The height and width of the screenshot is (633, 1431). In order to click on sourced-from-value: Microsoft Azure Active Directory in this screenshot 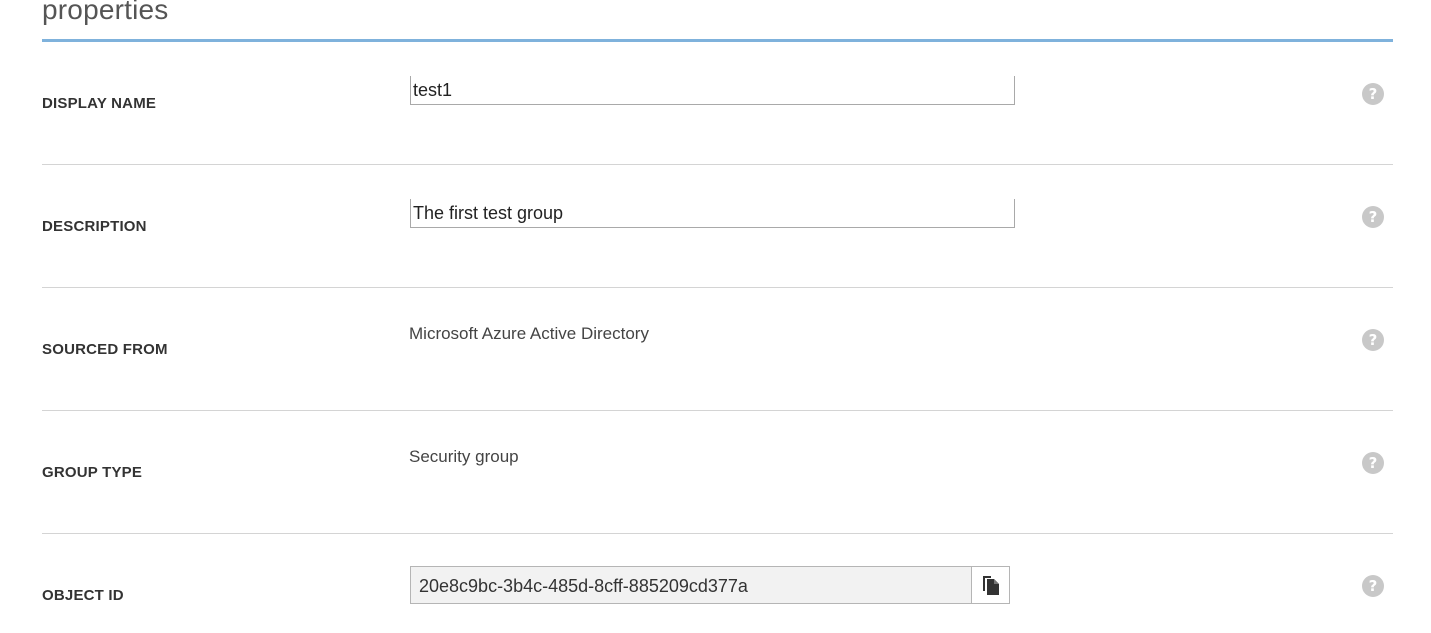, I will do `click(529, 333)`.